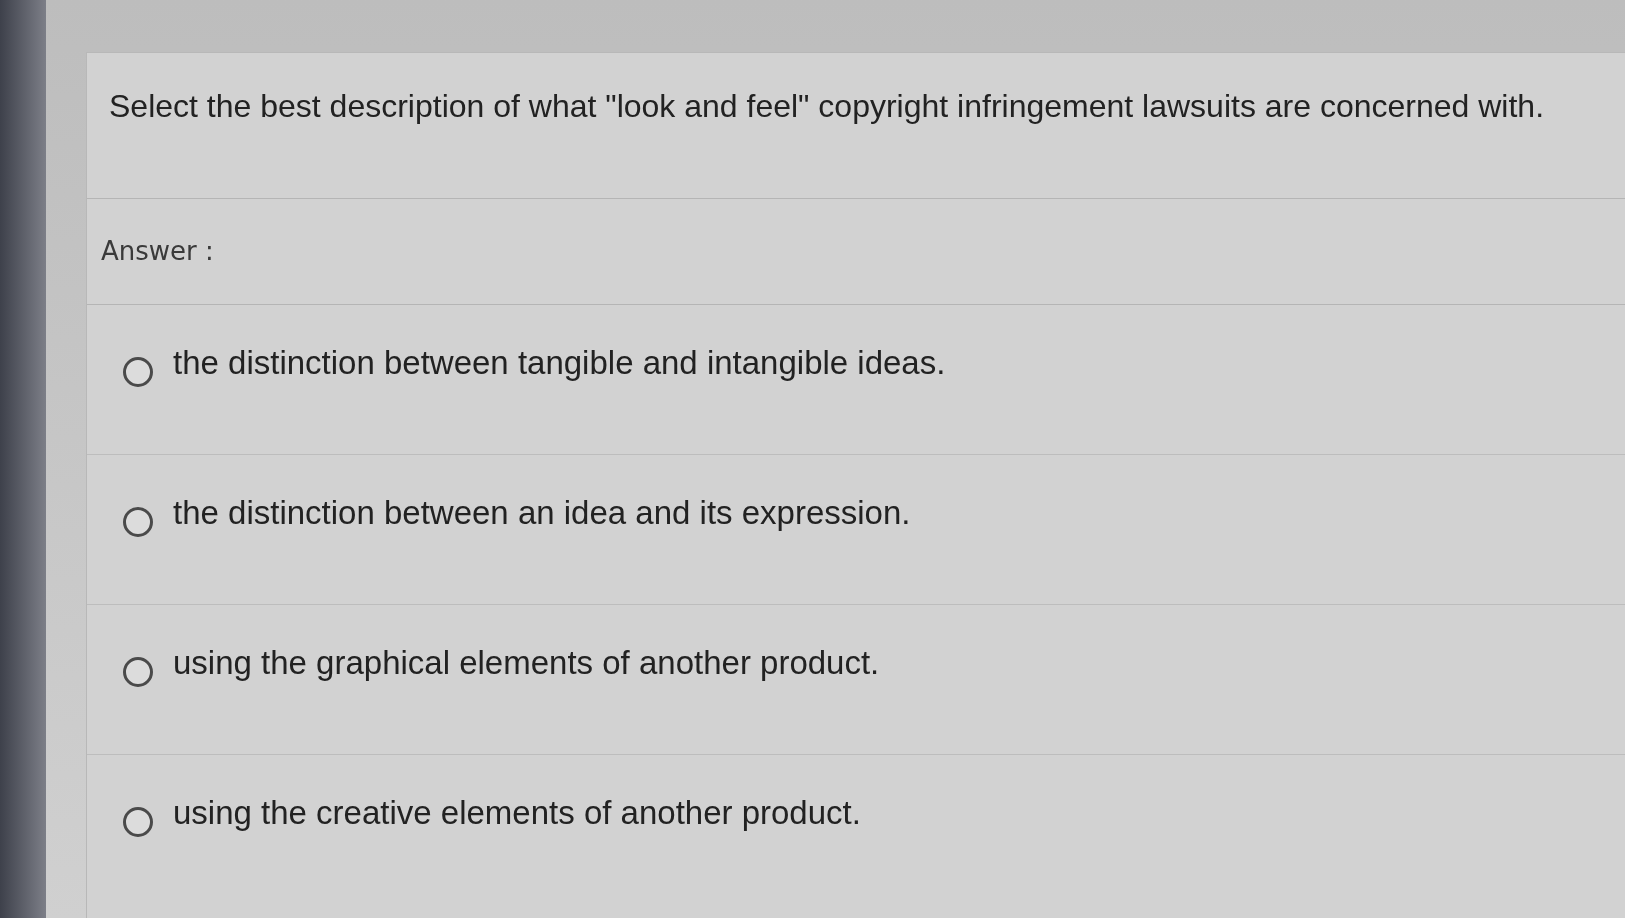  Describe the element at coordinates (559, 363) in the screenshot. I see `option-text: the distinction between tangible and intangible ideas.` at that location.